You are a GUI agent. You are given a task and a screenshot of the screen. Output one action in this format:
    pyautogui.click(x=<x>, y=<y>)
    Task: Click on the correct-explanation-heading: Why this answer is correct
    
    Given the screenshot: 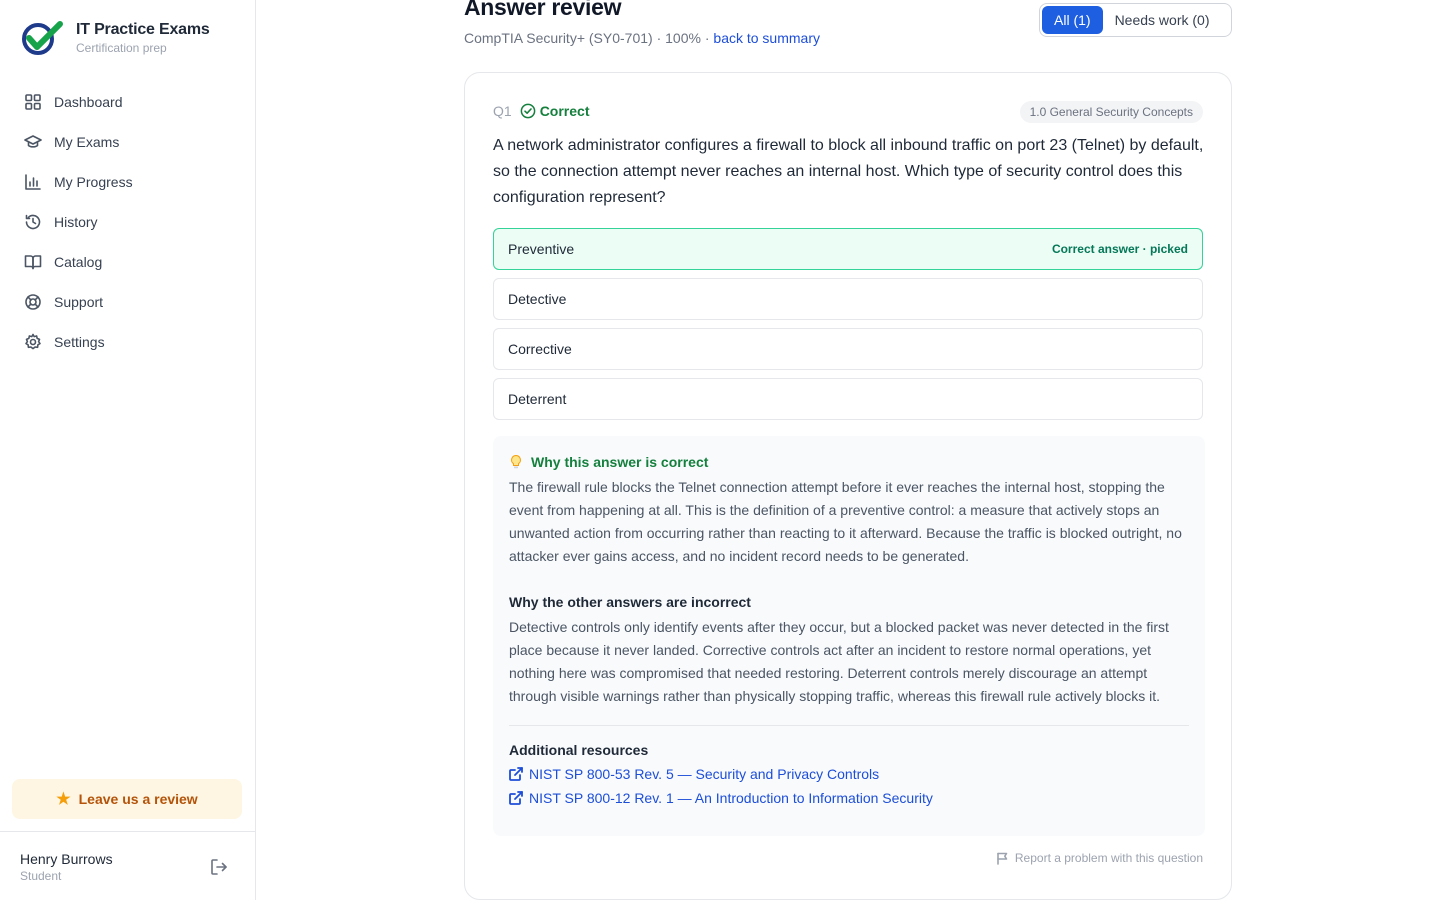 What is the action you would take?
    pyautogui.click(x=849, y=462)
    